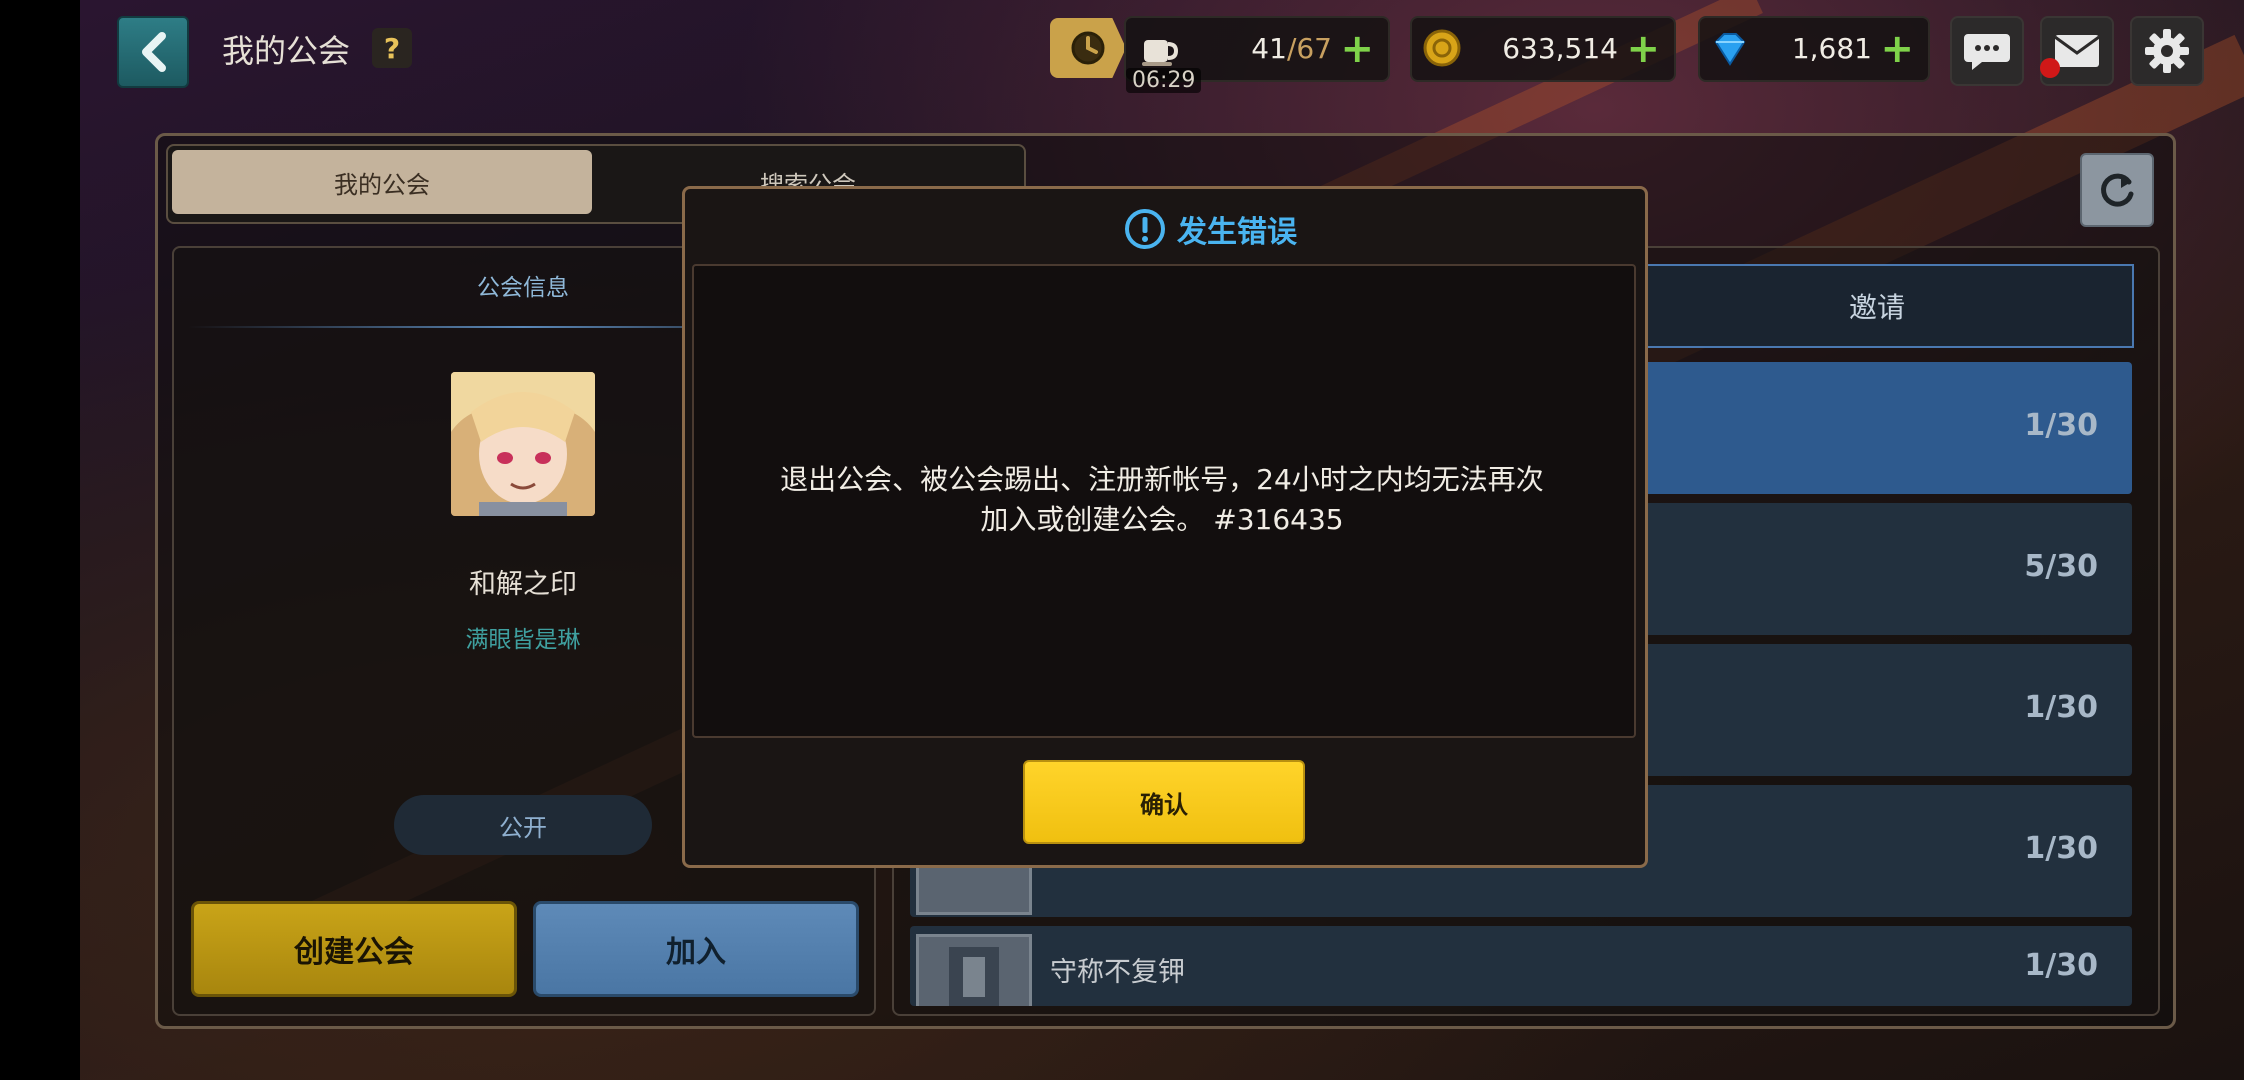  What do you see at coordinates (1730, 49) in the screenshot?
I see `diamond-icon` at bounding box center [1730, 49].